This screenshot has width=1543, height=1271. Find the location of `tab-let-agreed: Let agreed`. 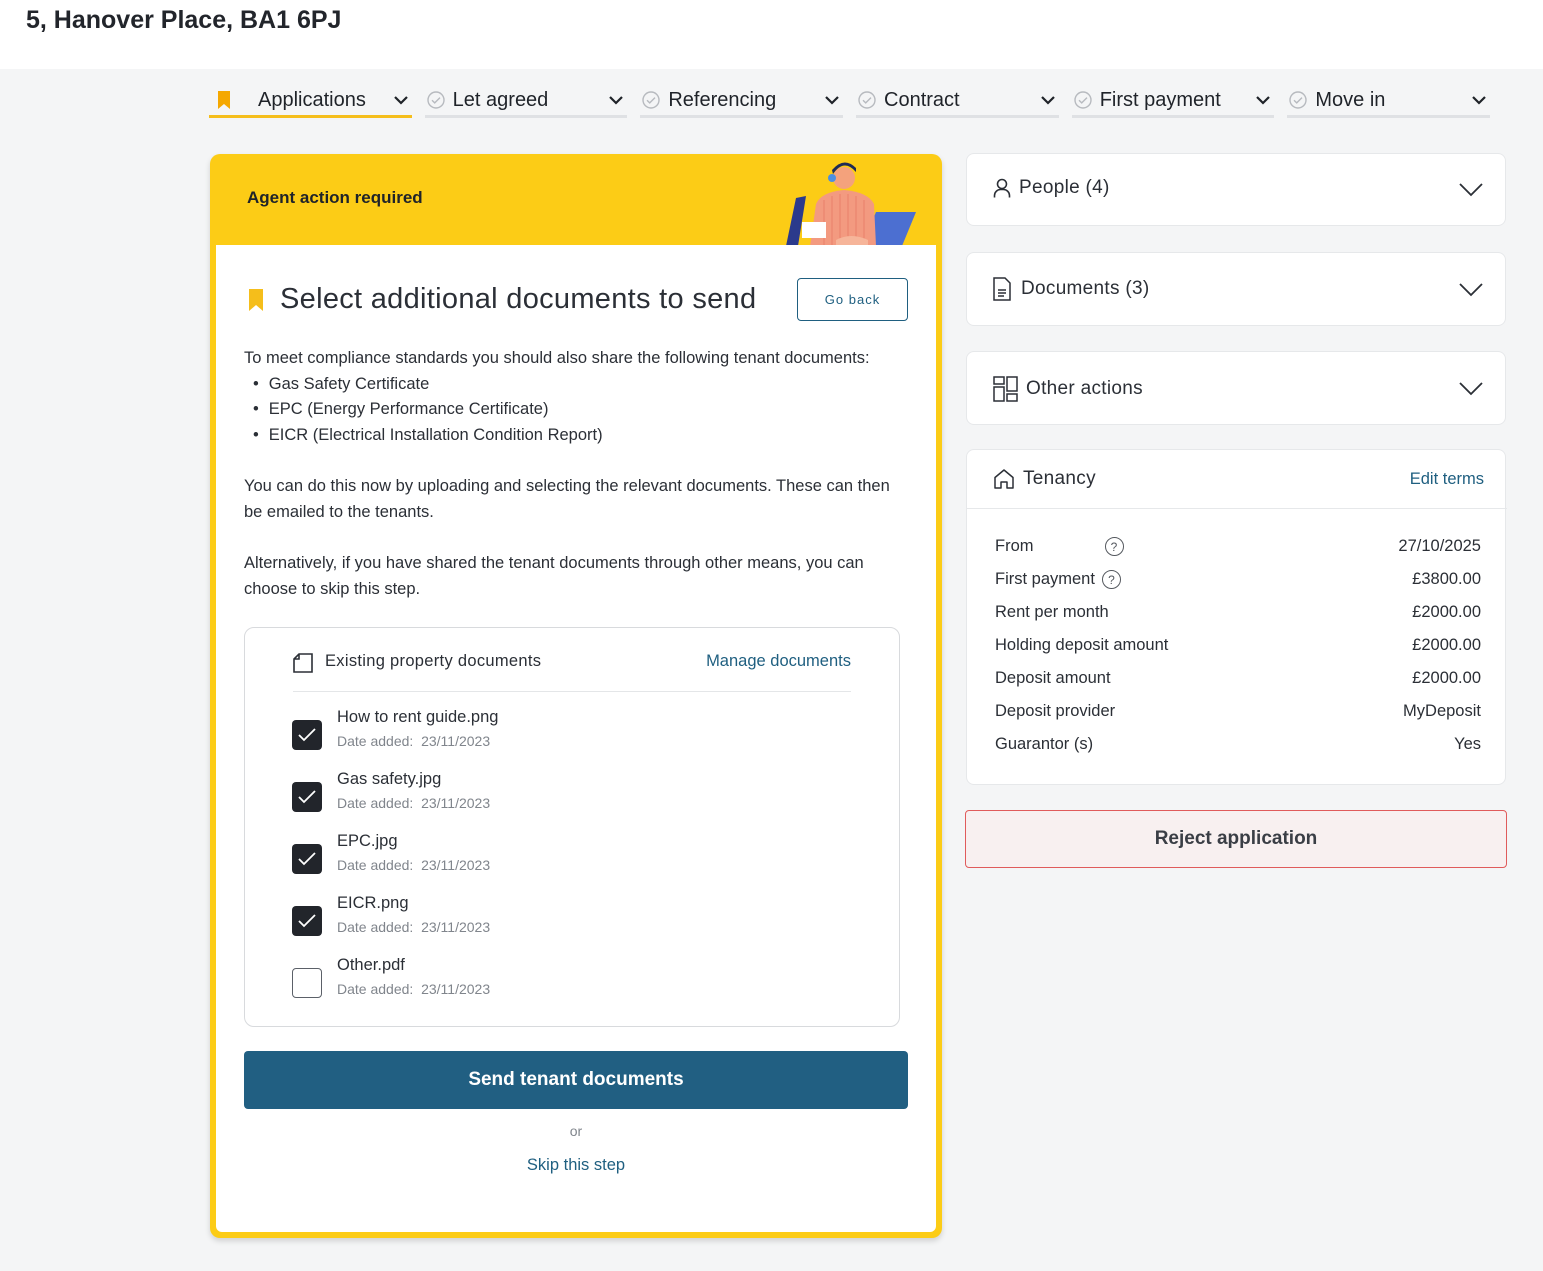

tab-let-agreed: Let agreed is located at coordinates (526, 101).